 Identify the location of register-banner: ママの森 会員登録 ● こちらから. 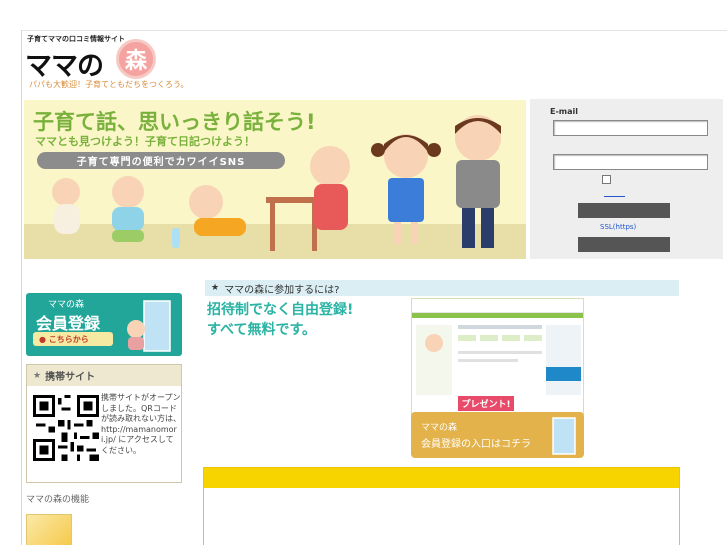
(104, 324).